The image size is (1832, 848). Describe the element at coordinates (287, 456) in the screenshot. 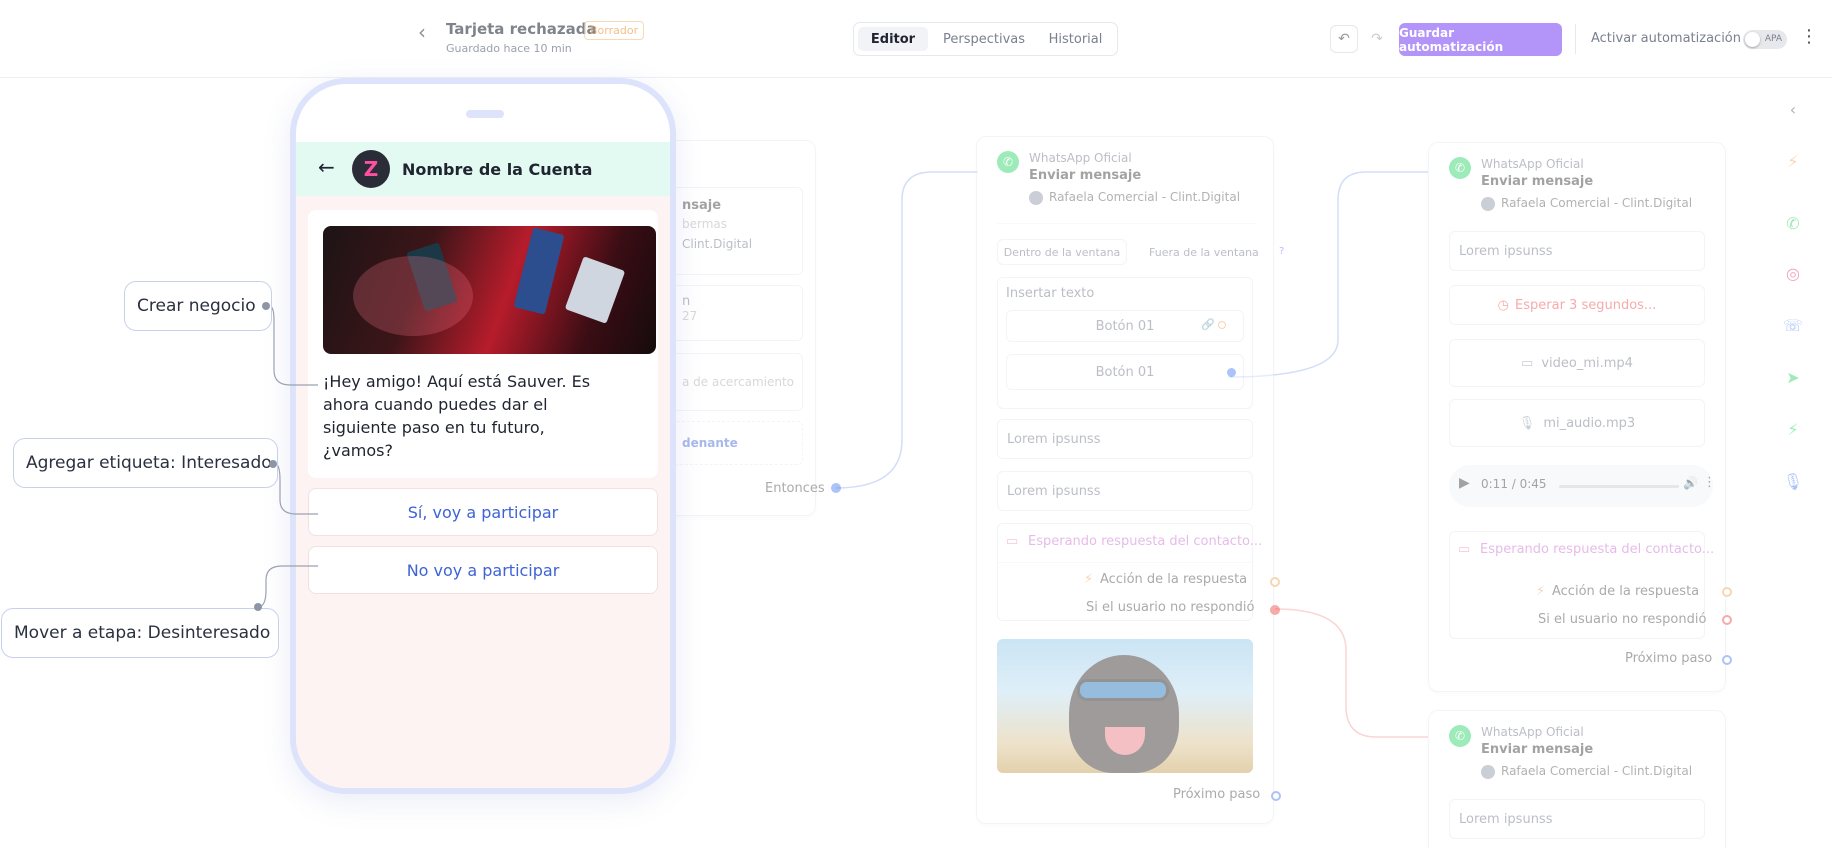

I see `annotation-connectors` at that location.